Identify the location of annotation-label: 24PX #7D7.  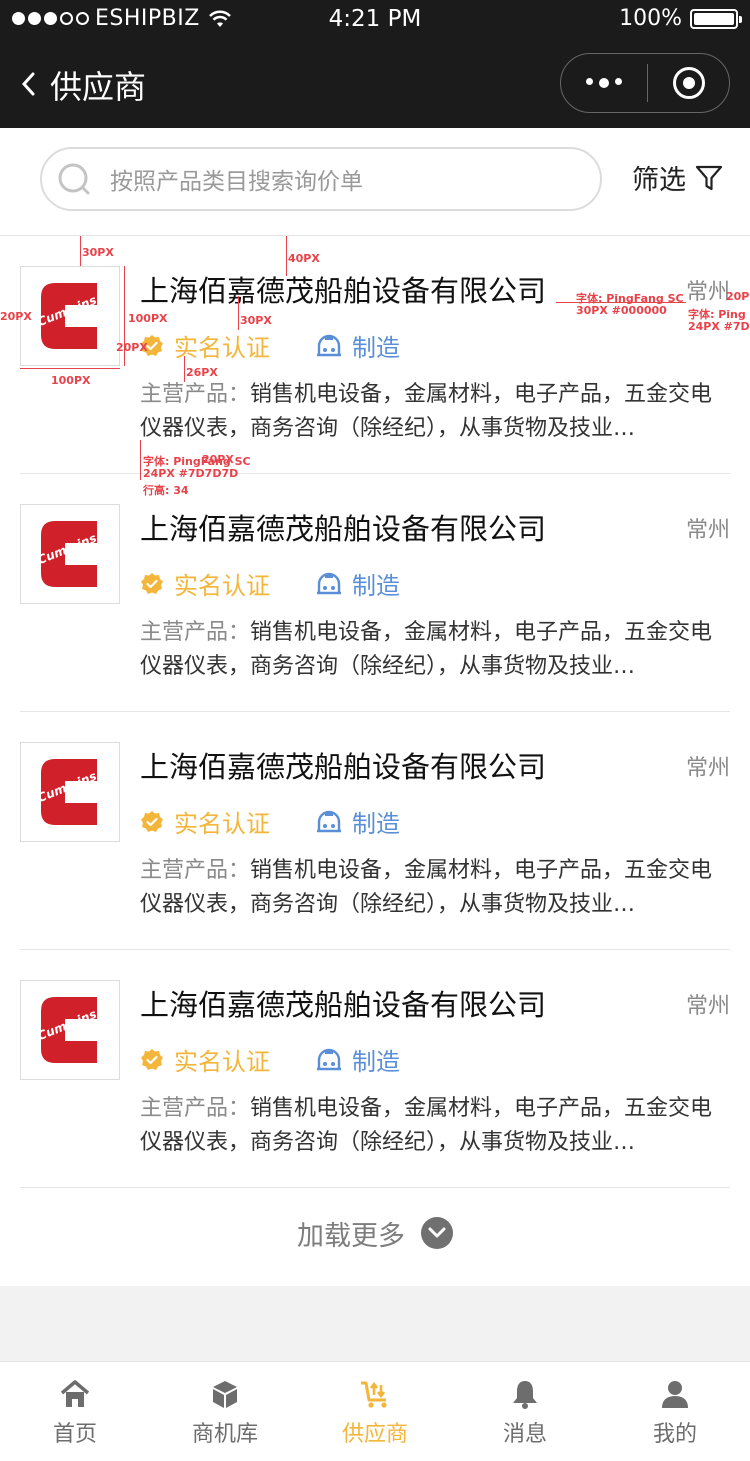
(719, 326).